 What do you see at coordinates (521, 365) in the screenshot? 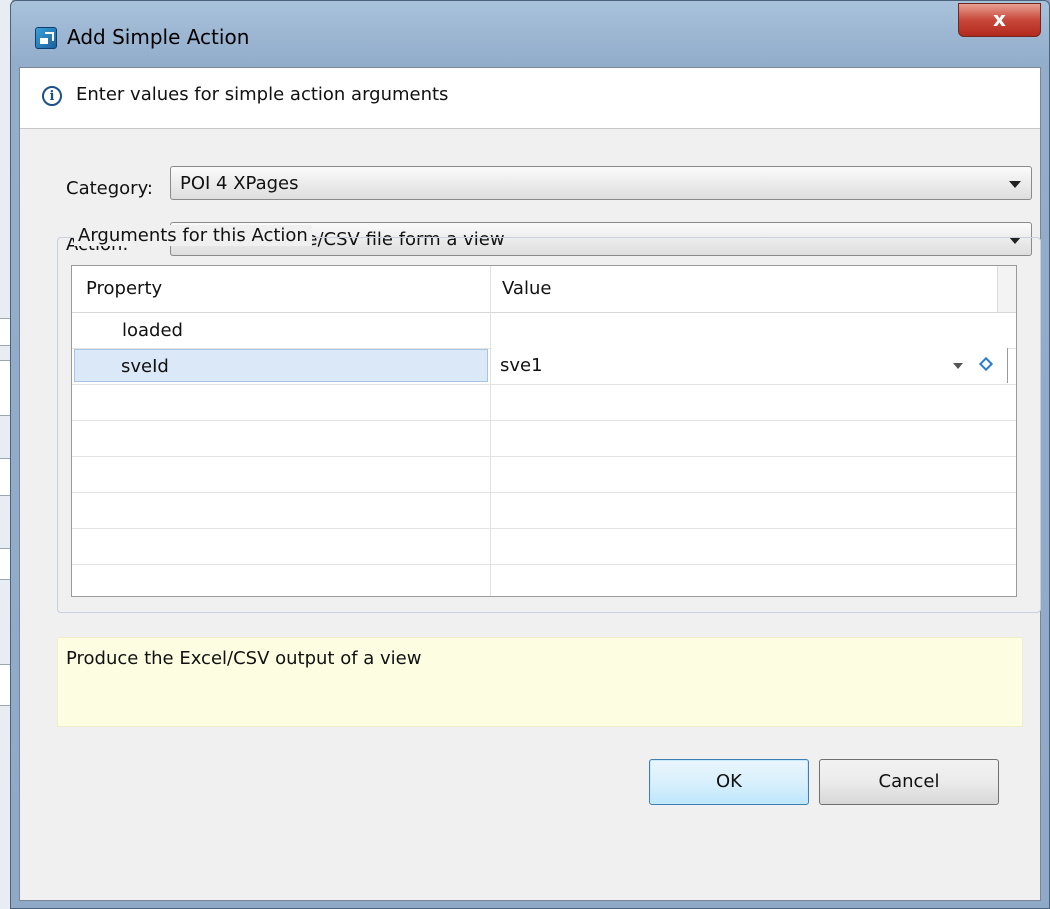
I see `value-input-text: sve1` at bounding box center [521, 365].